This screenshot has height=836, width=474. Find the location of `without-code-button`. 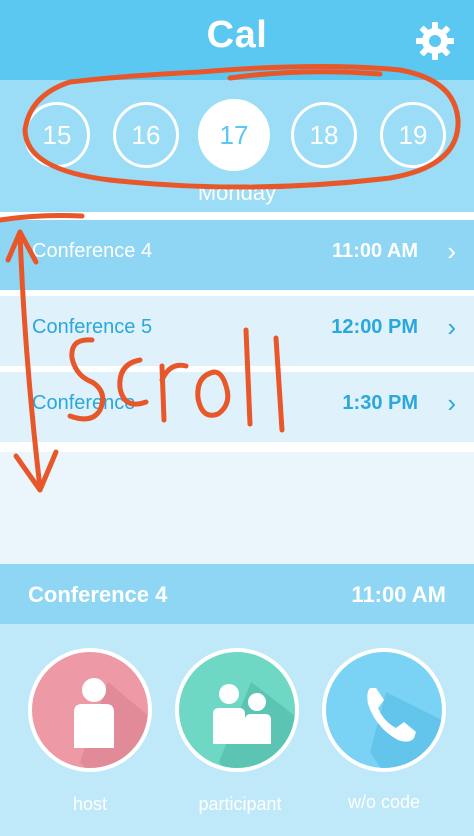

without-code-button is located at coordinates (384, 710).